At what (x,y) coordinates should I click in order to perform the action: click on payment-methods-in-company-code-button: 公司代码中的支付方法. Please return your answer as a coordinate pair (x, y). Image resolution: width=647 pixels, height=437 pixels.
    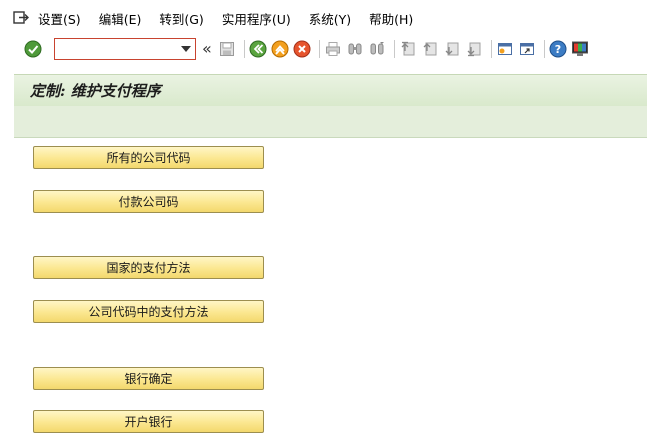
    Looking at the image, I should click on (148, 311).